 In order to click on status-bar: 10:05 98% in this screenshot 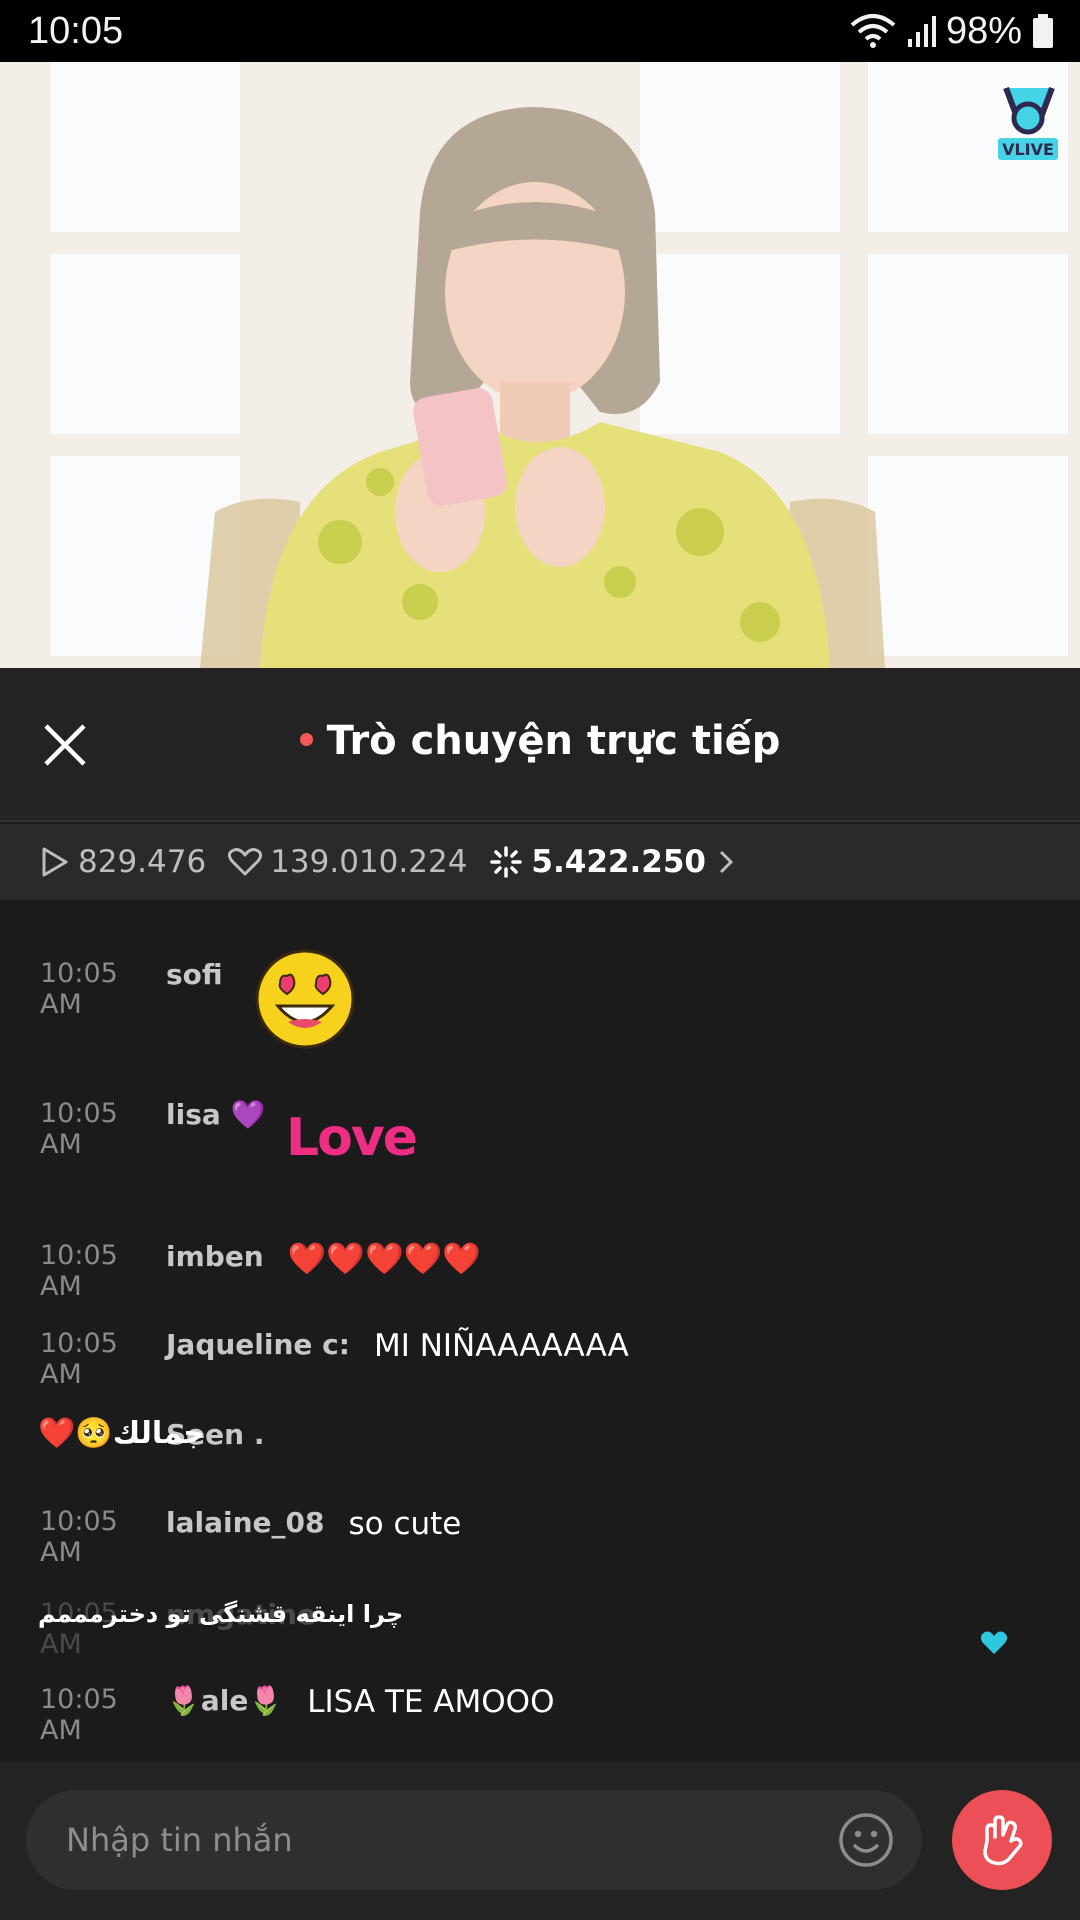, I will do `click(540, 31)`.